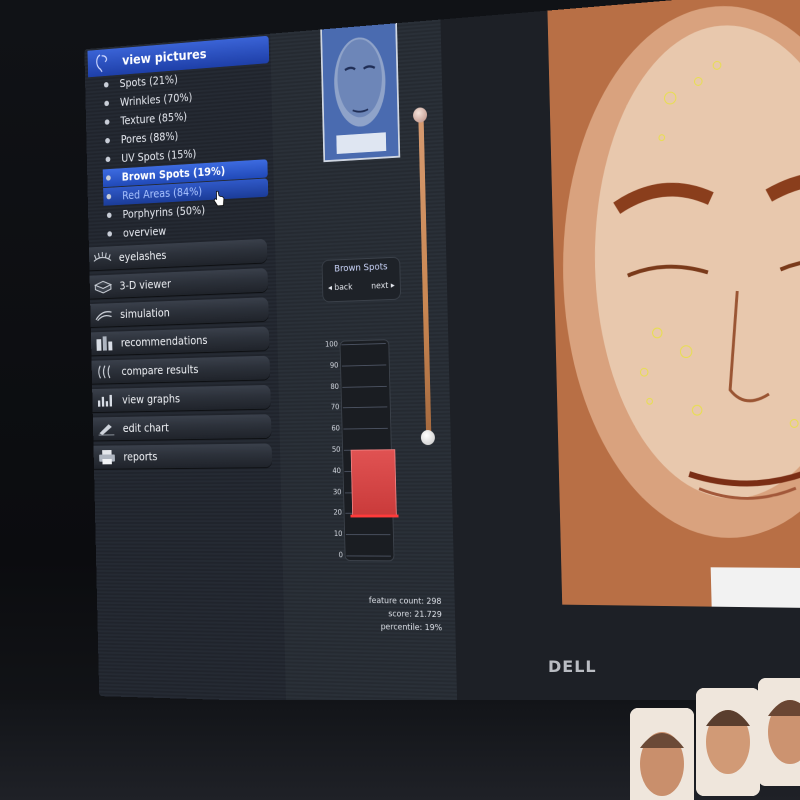 This screenshot has height=800, width=800. Describe the element at coordinates (156, 99) in the screenshot. I see `subitem-label: Wrinkles (70%)` at that location.